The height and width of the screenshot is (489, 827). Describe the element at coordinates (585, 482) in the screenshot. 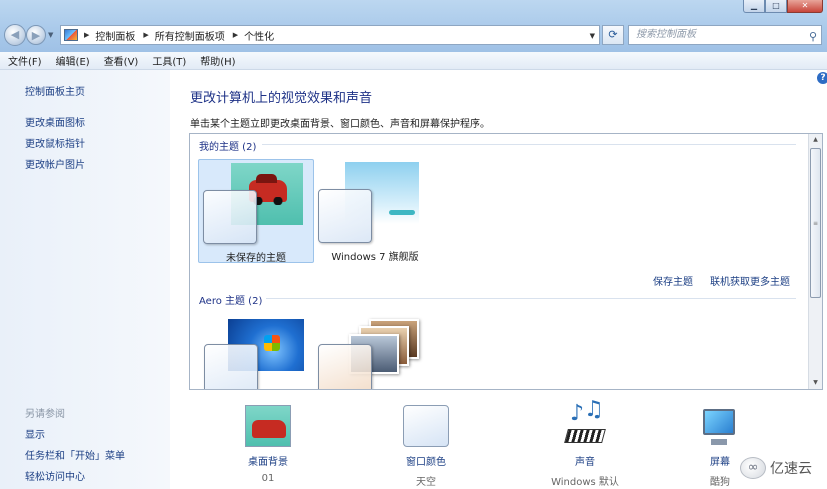

I see `setting-value: Windows 默认` at that location.